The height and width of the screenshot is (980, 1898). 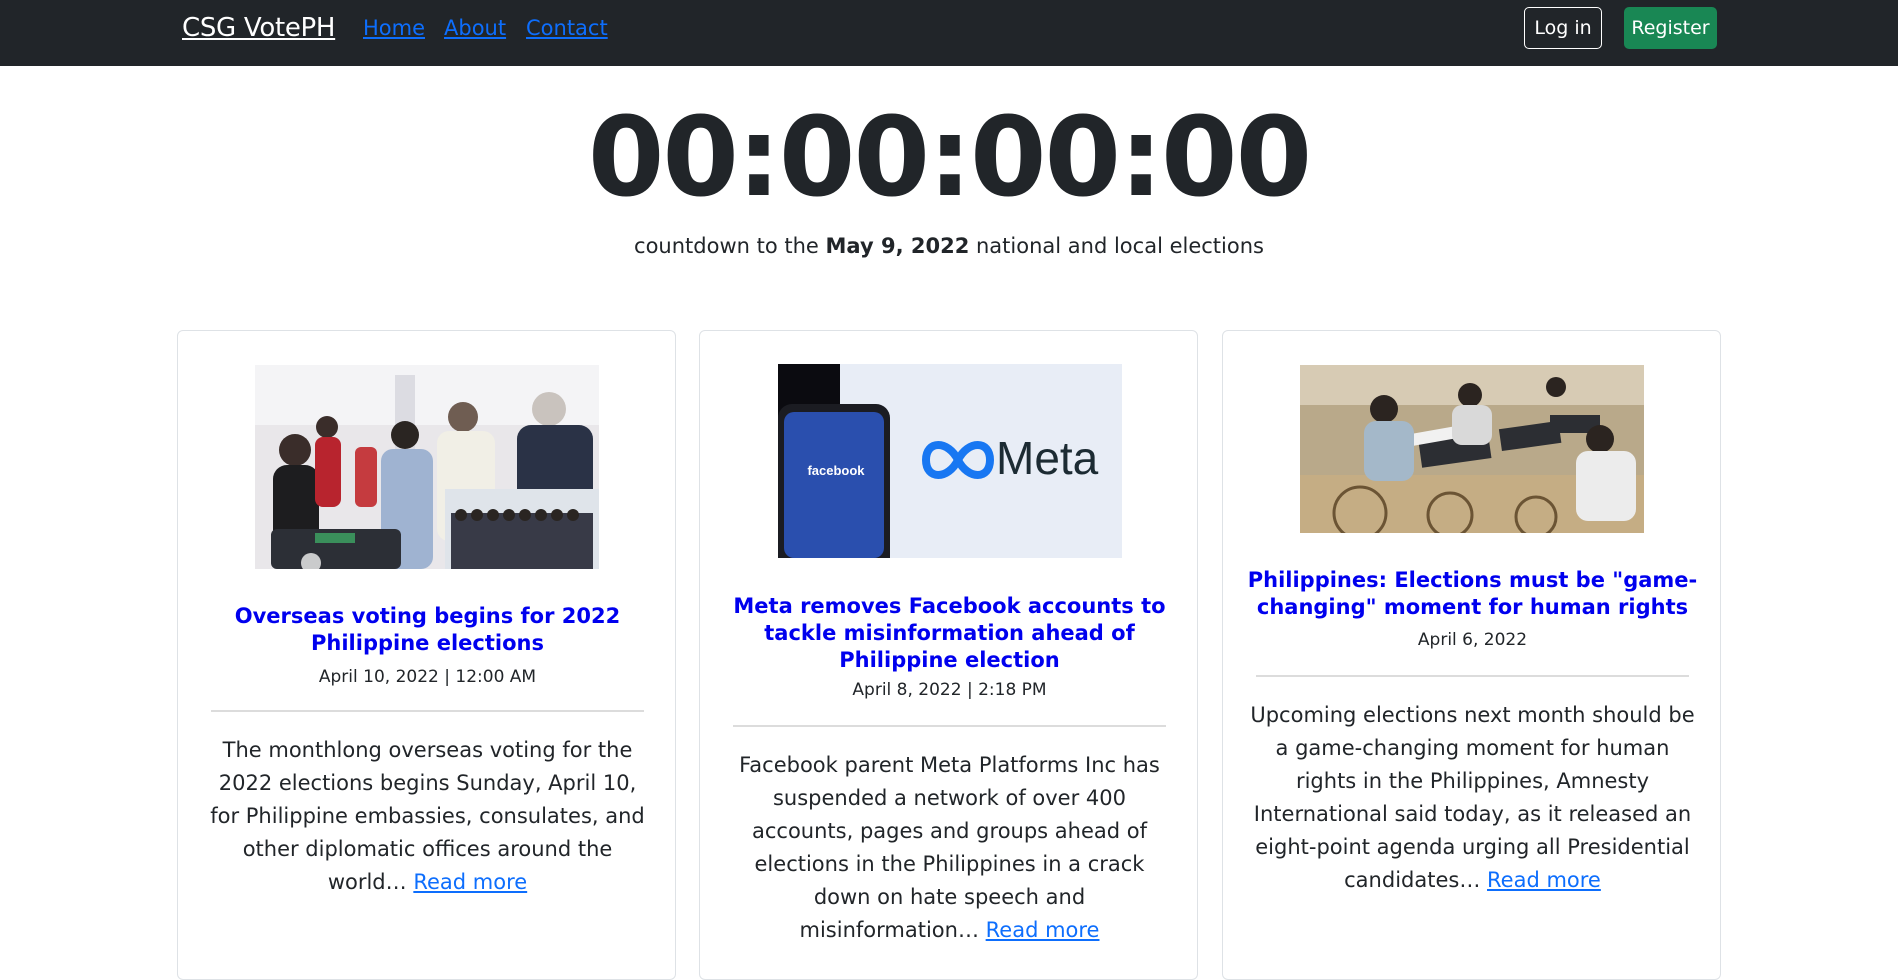 I want to click on article-date: April 10, 2022 | 12:00 AM, so click(x=427, y=677).